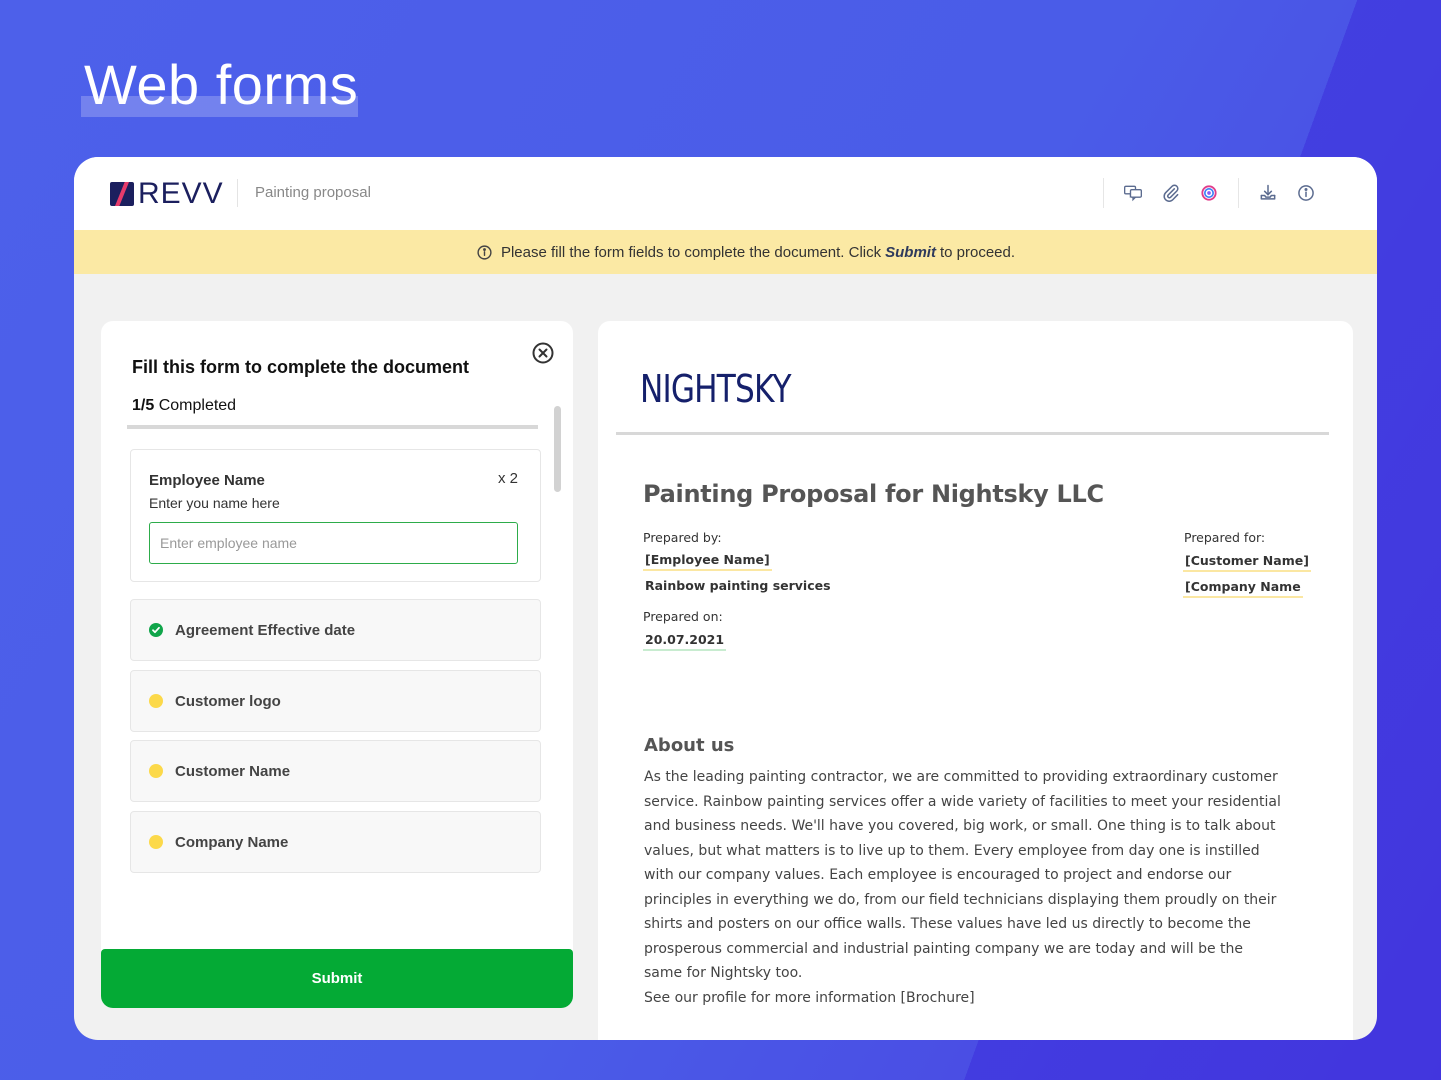 The image size is (1441, 1080). What do you see at coordinates (337, 978) in the screenshot?
I see `submit-button: Submit` at bounding box center [337, 978].